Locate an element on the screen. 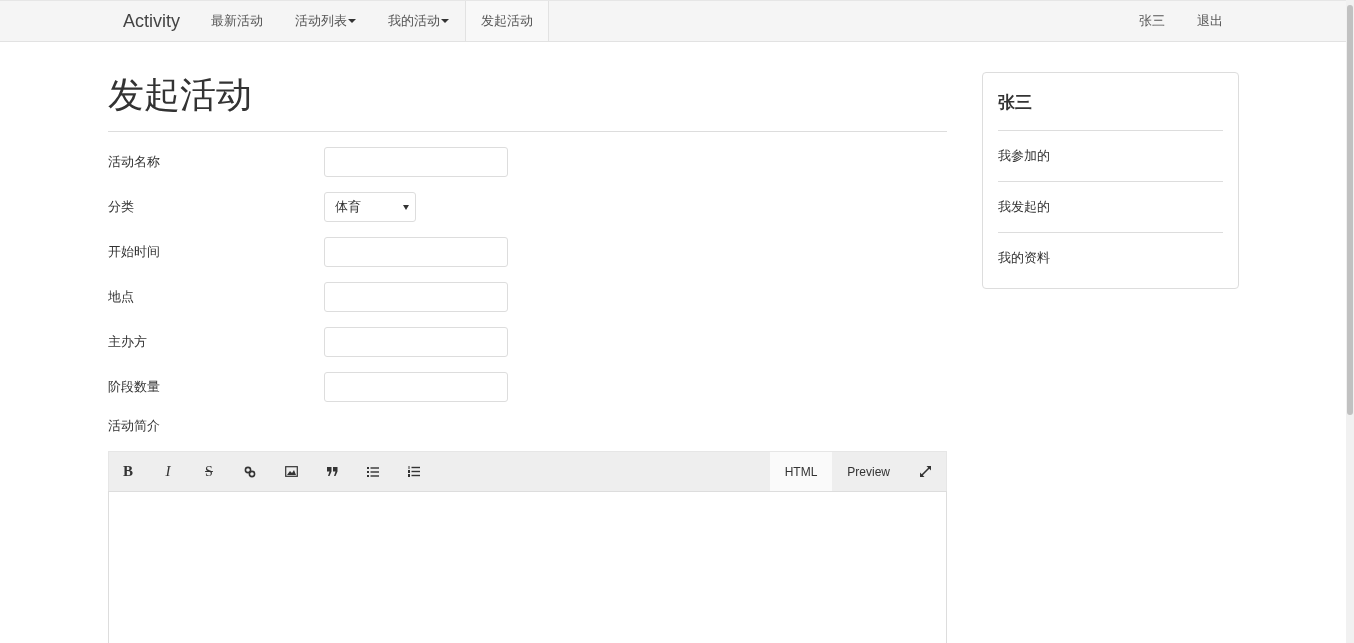  editor-tab: Preview is located at coordinates (868, 471).